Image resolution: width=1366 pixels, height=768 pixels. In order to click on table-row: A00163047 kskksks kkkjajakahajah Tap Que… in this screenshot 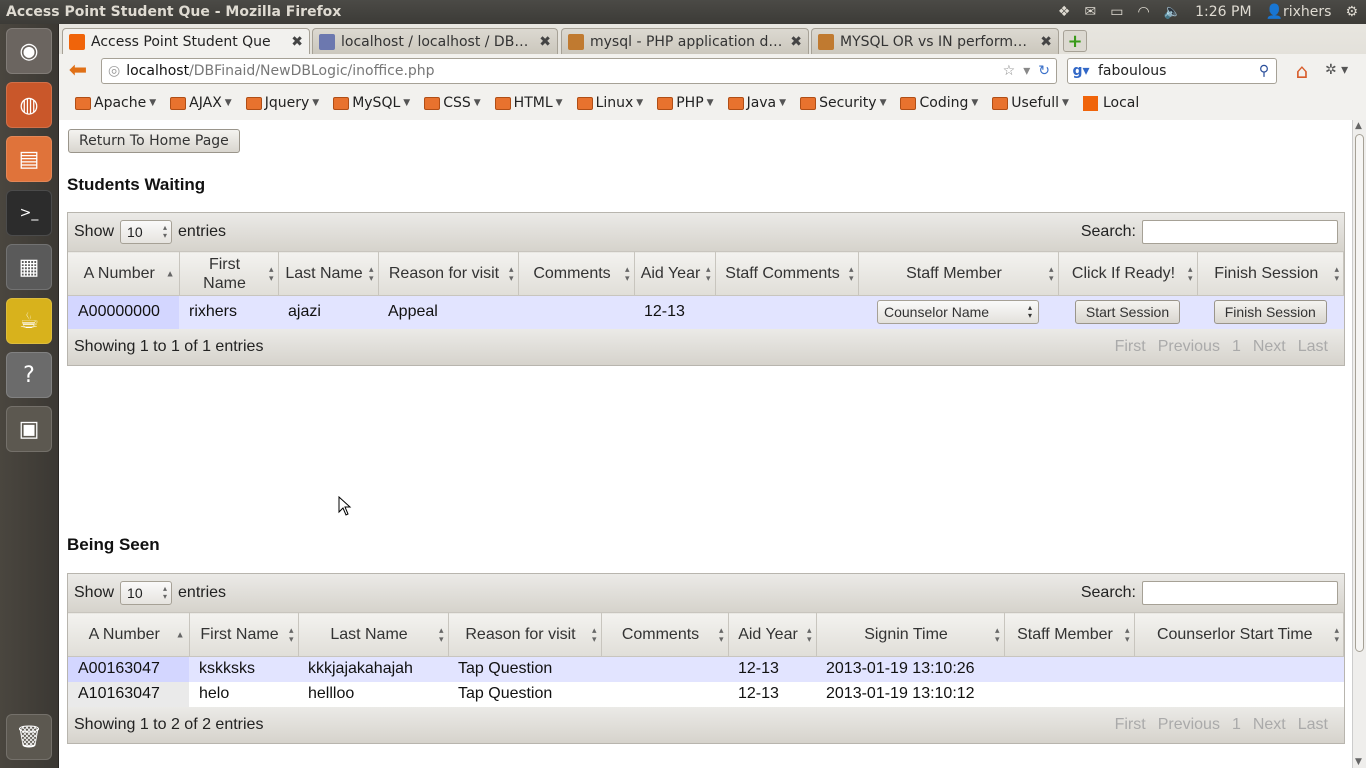, I will do `click(706, 669)`.